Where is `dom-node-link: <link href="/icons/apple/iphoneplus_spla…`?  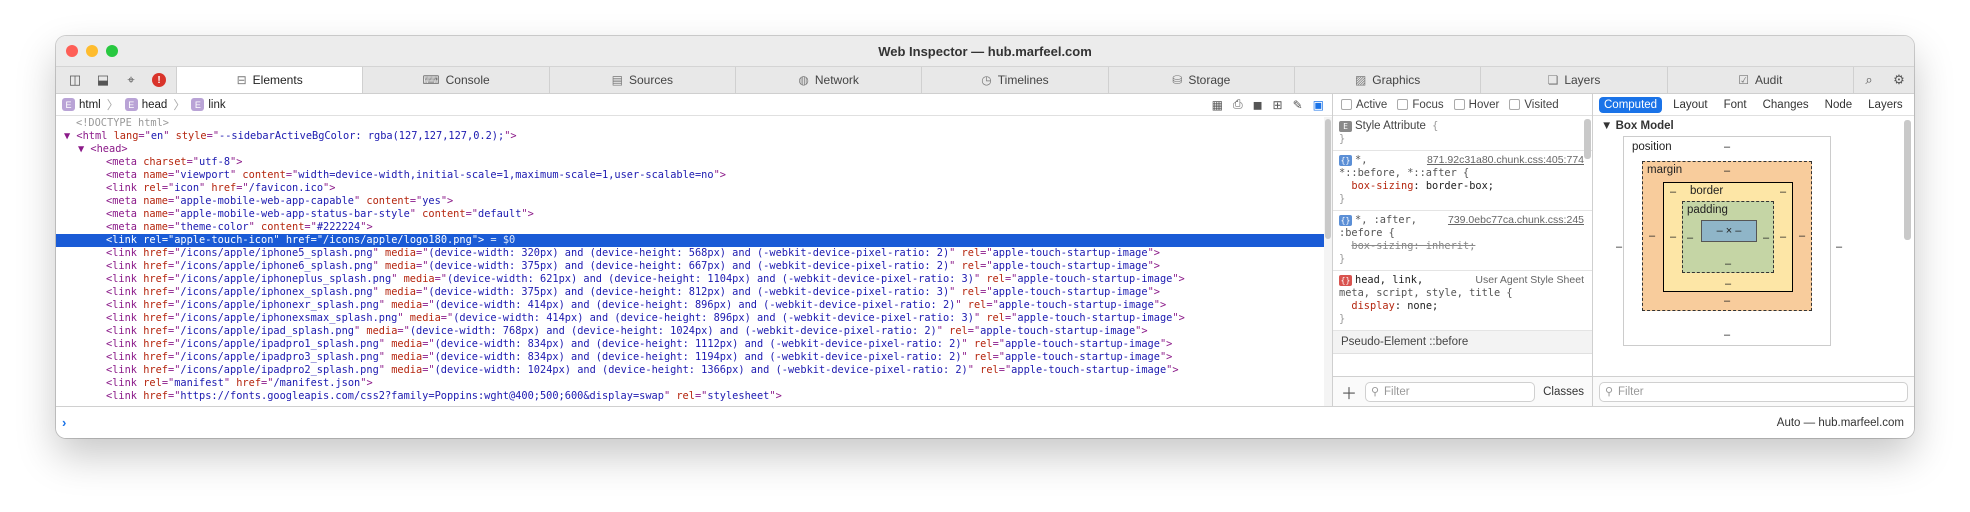
dom-node-link: <link href="/icons/apple/iphoneplus_spla… is located at coordinates (691, 279).